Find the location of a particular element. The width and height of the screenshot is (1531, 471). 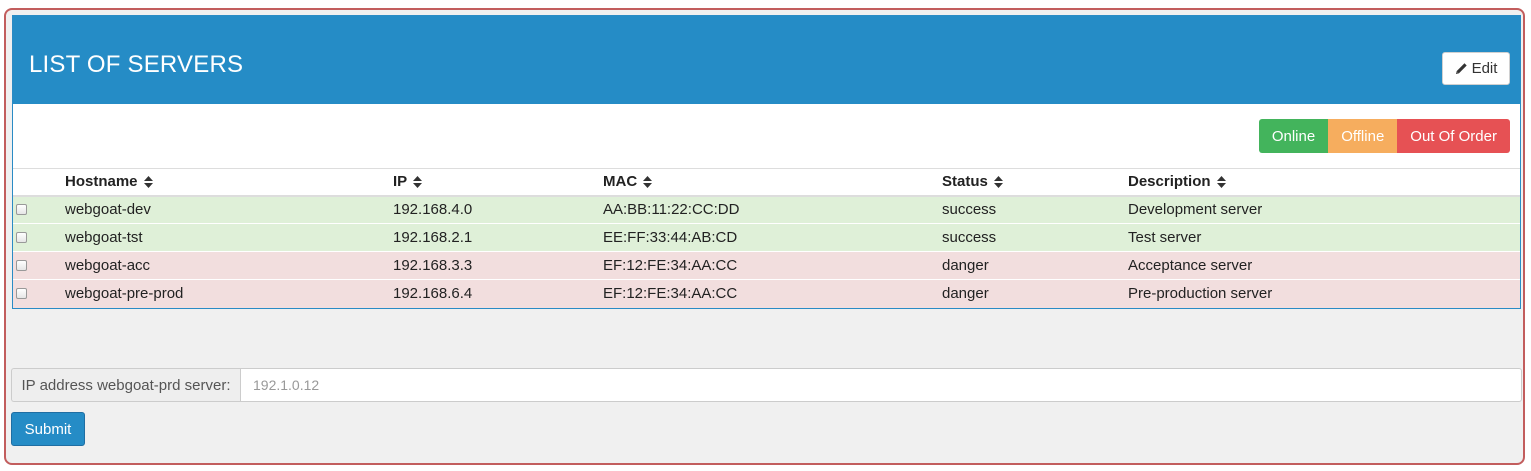

ip-cell: 192.168.4.0 is located at coordinates (498, 209).